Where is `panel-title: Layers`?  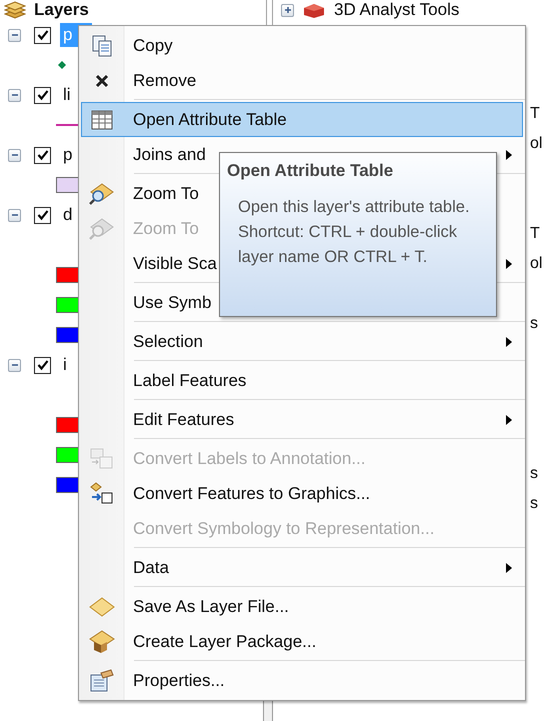
panel-title: Layers is located at coordinates (61, 10).